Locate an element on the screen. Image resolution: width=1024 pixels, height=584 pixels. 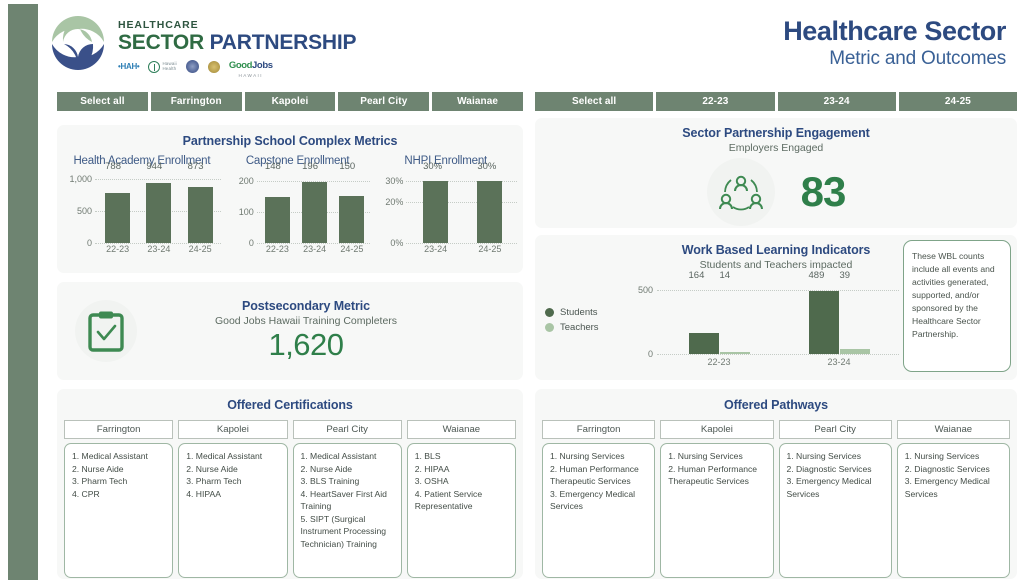
bar-value-label: 150 is located at coordinates (347, 166).